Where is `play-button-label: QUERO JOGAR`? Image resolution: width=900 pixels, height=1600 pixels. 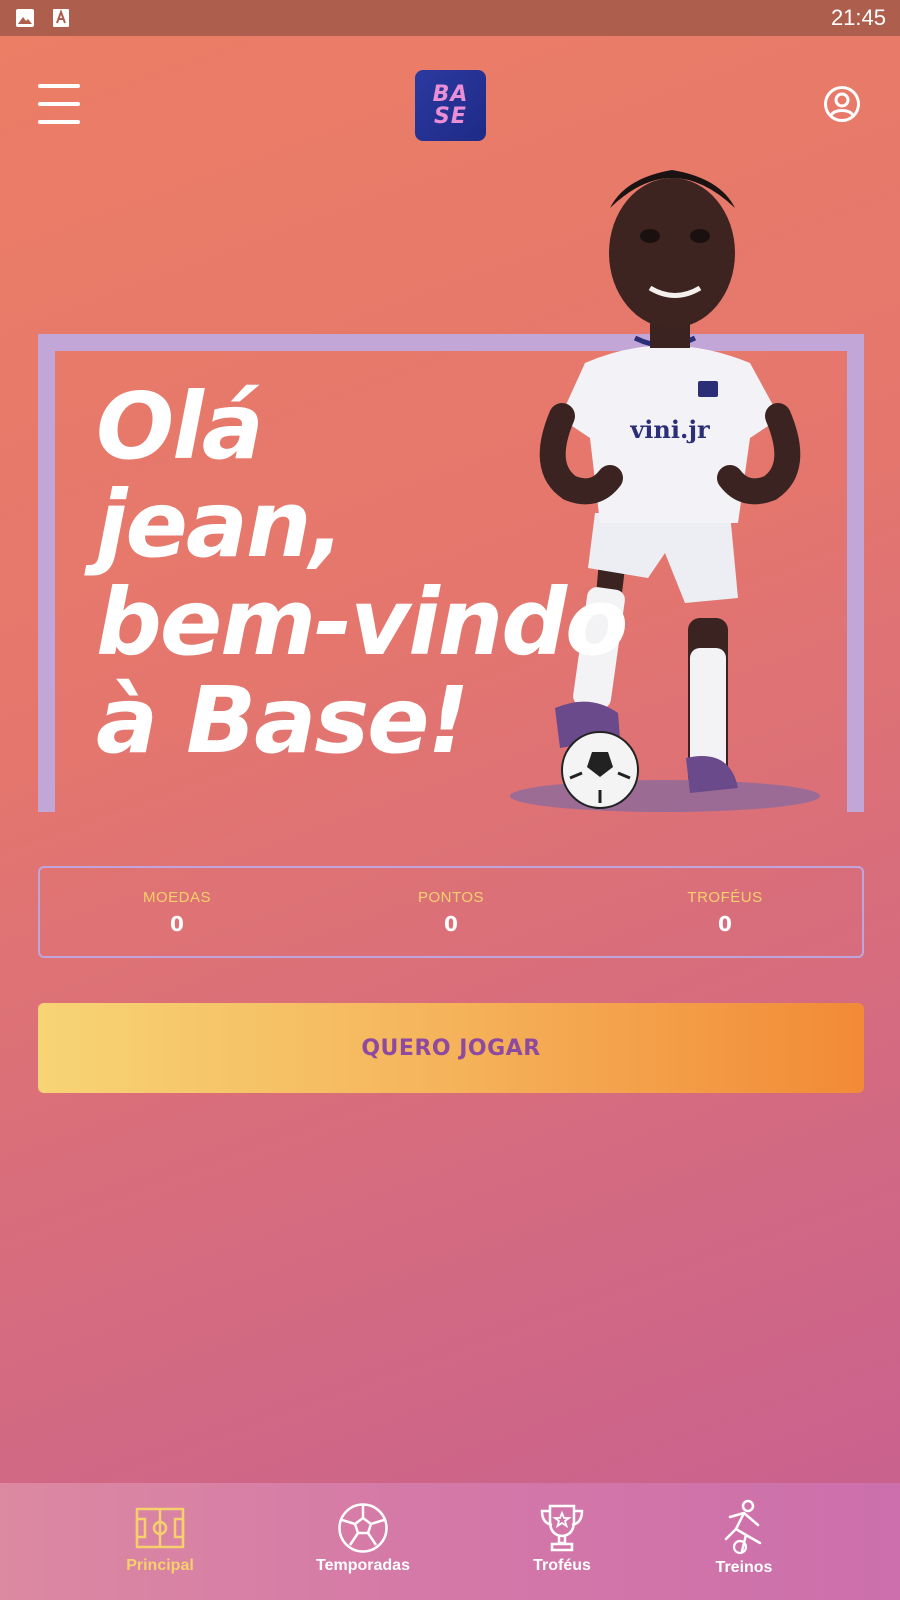
play-button-label: QUERO JOGAR is located at coordinates (451, 1048).